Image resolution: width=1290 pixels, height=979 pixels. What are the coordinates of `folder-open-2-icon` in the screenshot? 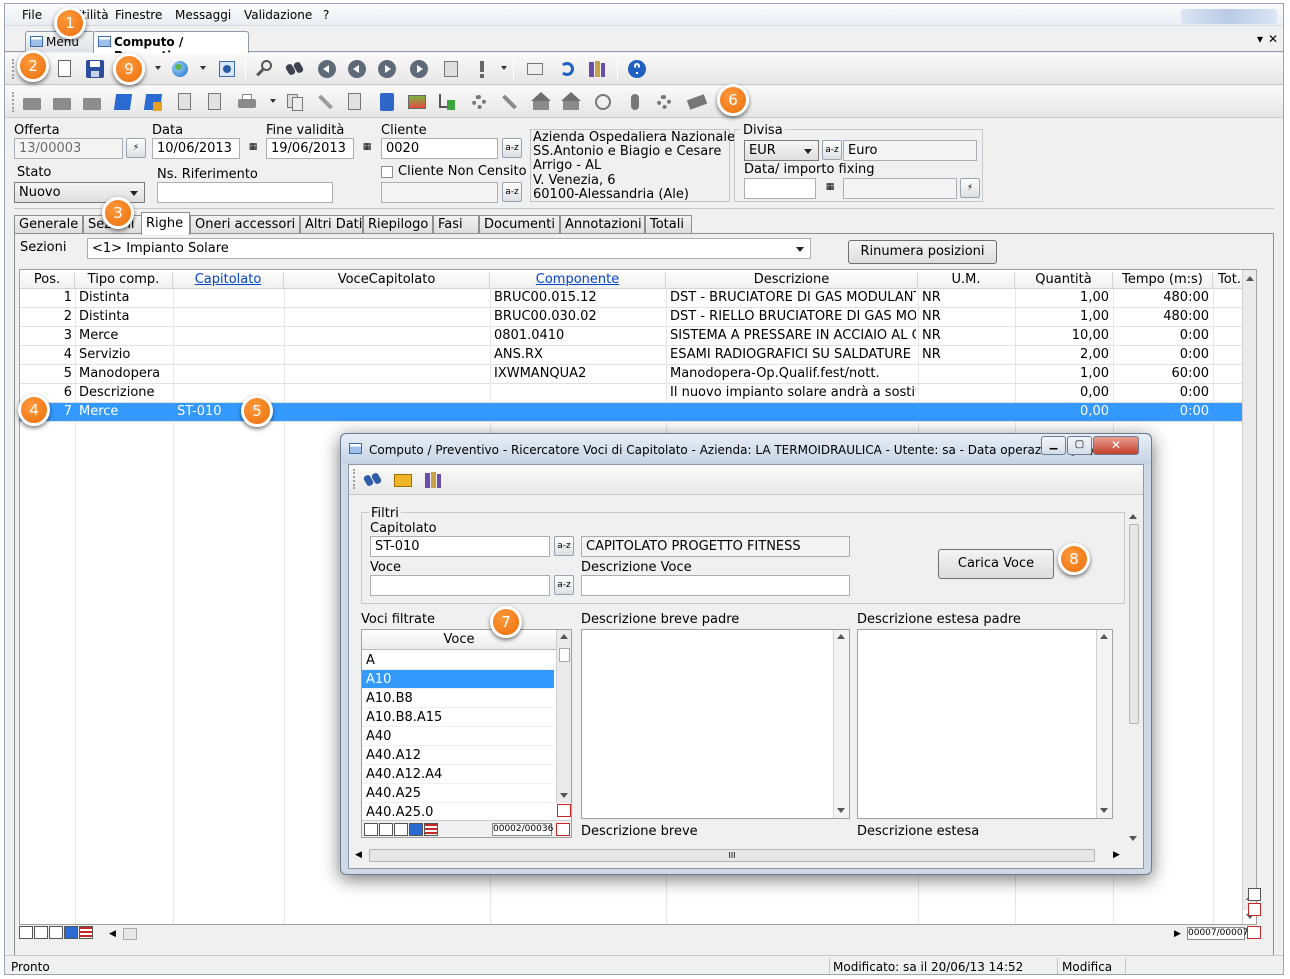 It's located at (62, 102).